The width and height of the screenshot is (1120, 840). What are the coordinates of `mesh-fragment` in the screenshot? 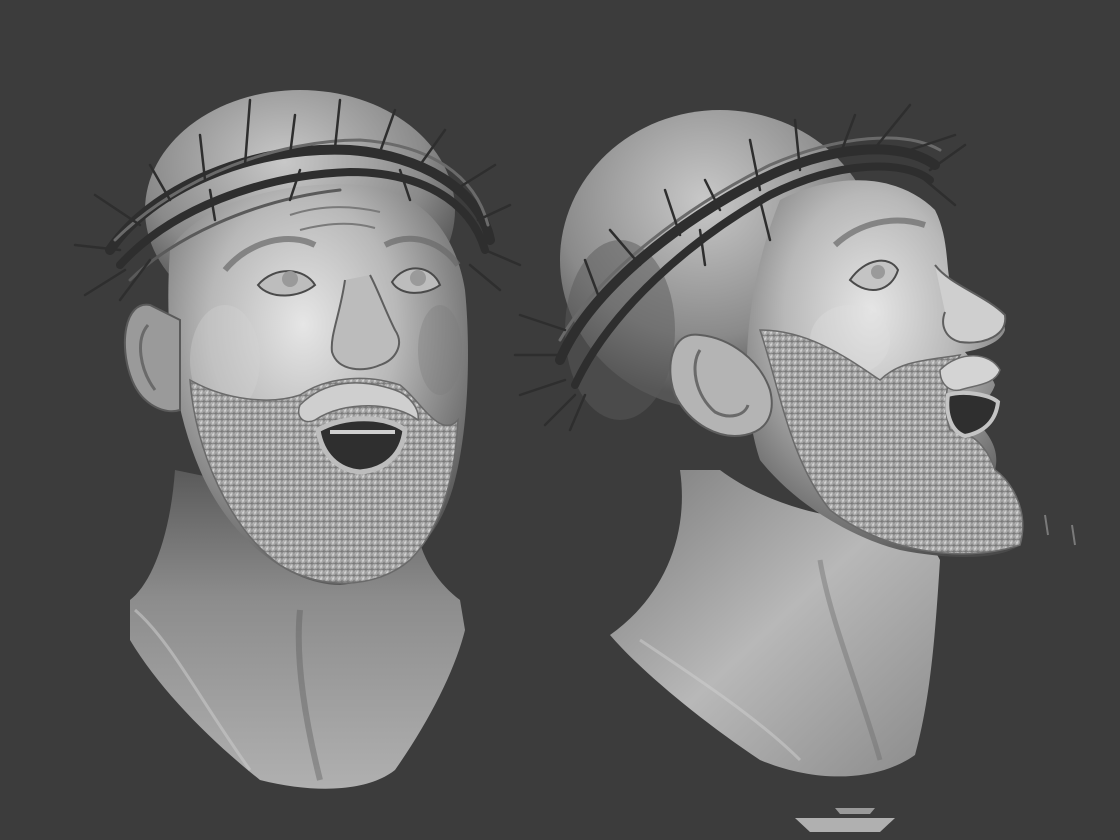 It's located at (845, 820).